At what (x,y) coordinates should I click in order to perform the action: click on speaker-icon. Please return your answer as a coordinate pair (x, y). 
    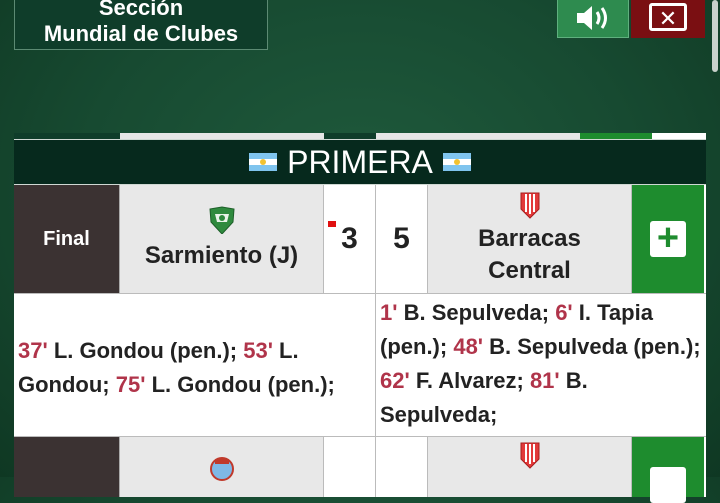
    Looking at the image, I should click on (592, 18).